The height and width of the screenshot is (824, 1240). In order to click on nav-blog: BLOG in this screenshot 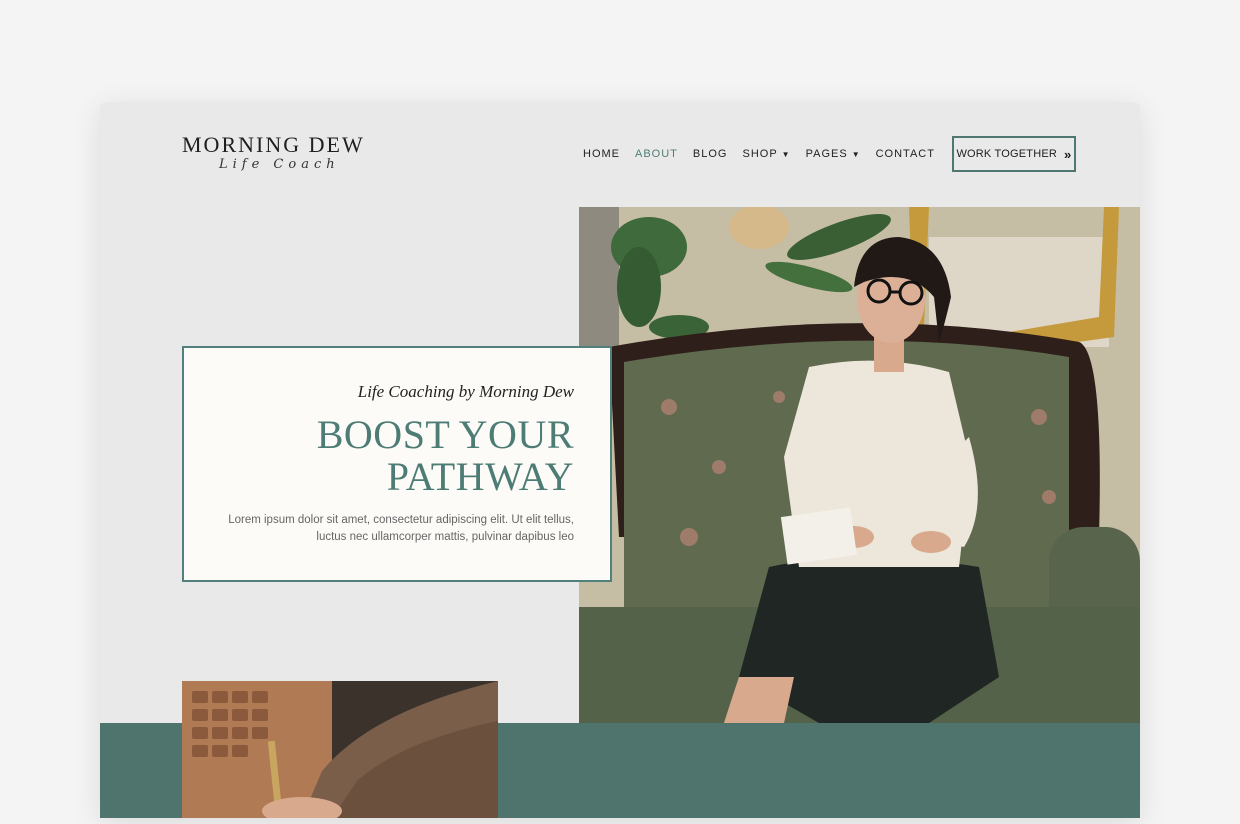, I will do `click(710, 154)`.